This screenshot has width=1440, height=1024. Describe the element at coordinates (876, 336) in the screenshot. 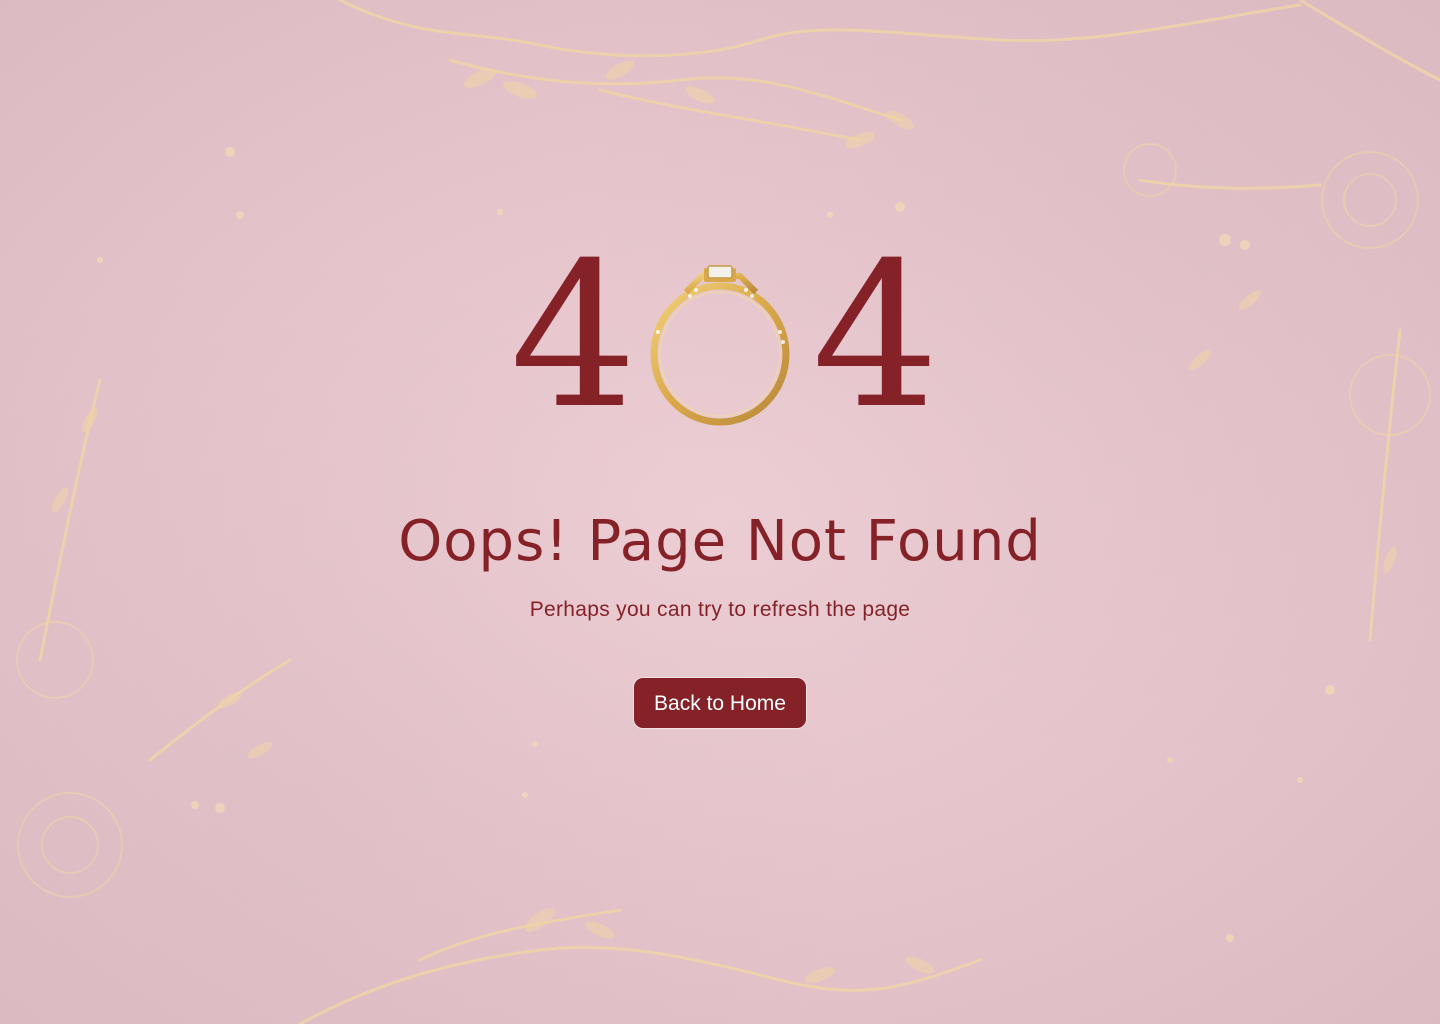

I see `error-code-digit-last: 4` at that location.